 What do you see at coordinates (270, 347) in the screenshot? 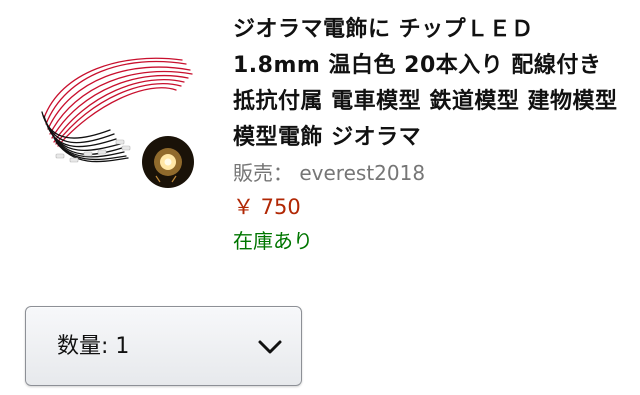
I see `chevron-down-icon` at bounding box center [270, 347].